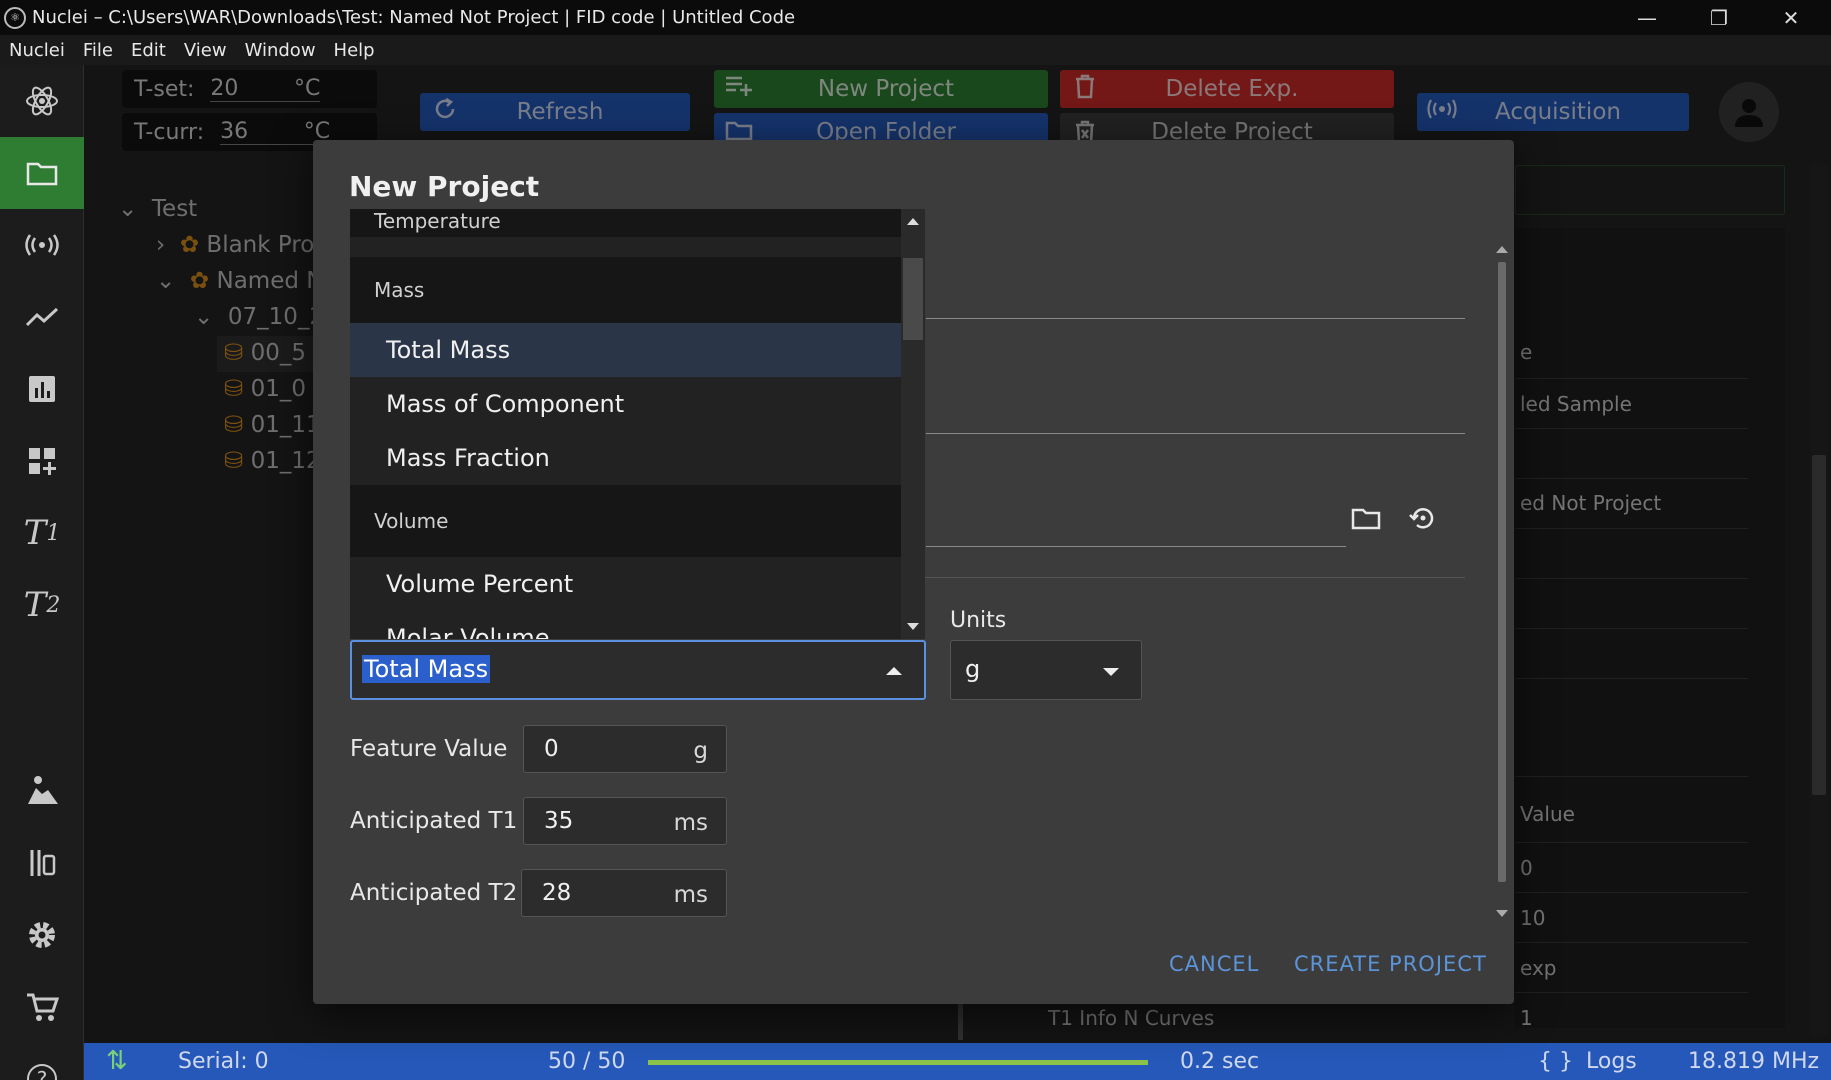 This screenshot has height=1080, width=1831. Describe the element at coordinates (117, 1061) in the screenshot. I see `sync-arrows-icon: ⇅` at that location.